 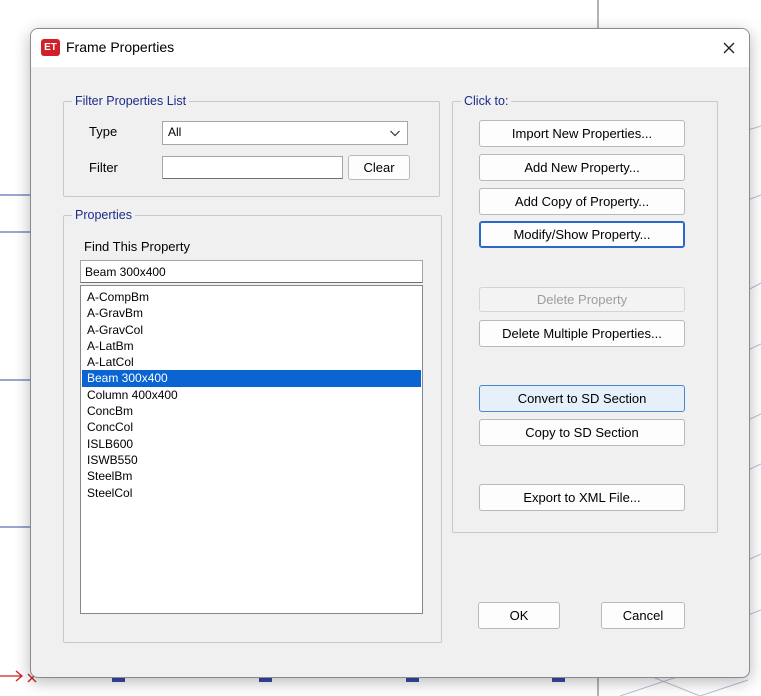 I want to click on type-dropdown: All, so click(x=285, y=133).